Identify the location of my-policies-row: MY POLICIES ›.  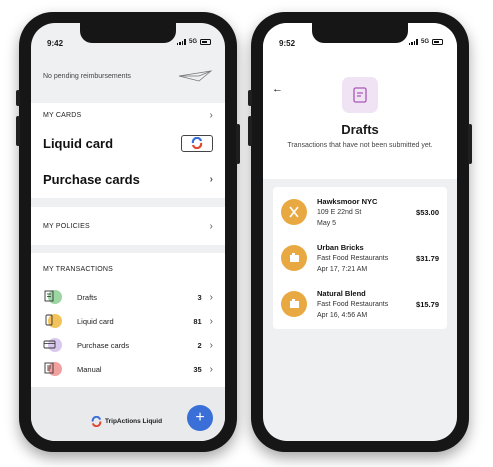
(128, 226).